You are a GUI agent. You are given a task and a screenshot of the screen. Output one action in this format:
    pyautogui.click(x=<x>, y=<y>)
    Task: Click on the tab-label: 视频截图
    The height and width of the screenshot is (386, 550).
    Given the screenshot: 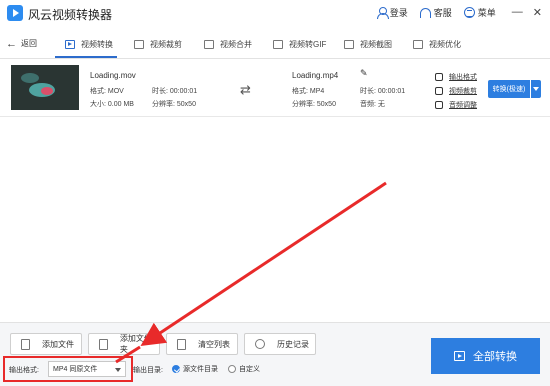 What is the action you would take?
    pyautogui.click(x=376, y=44)
    